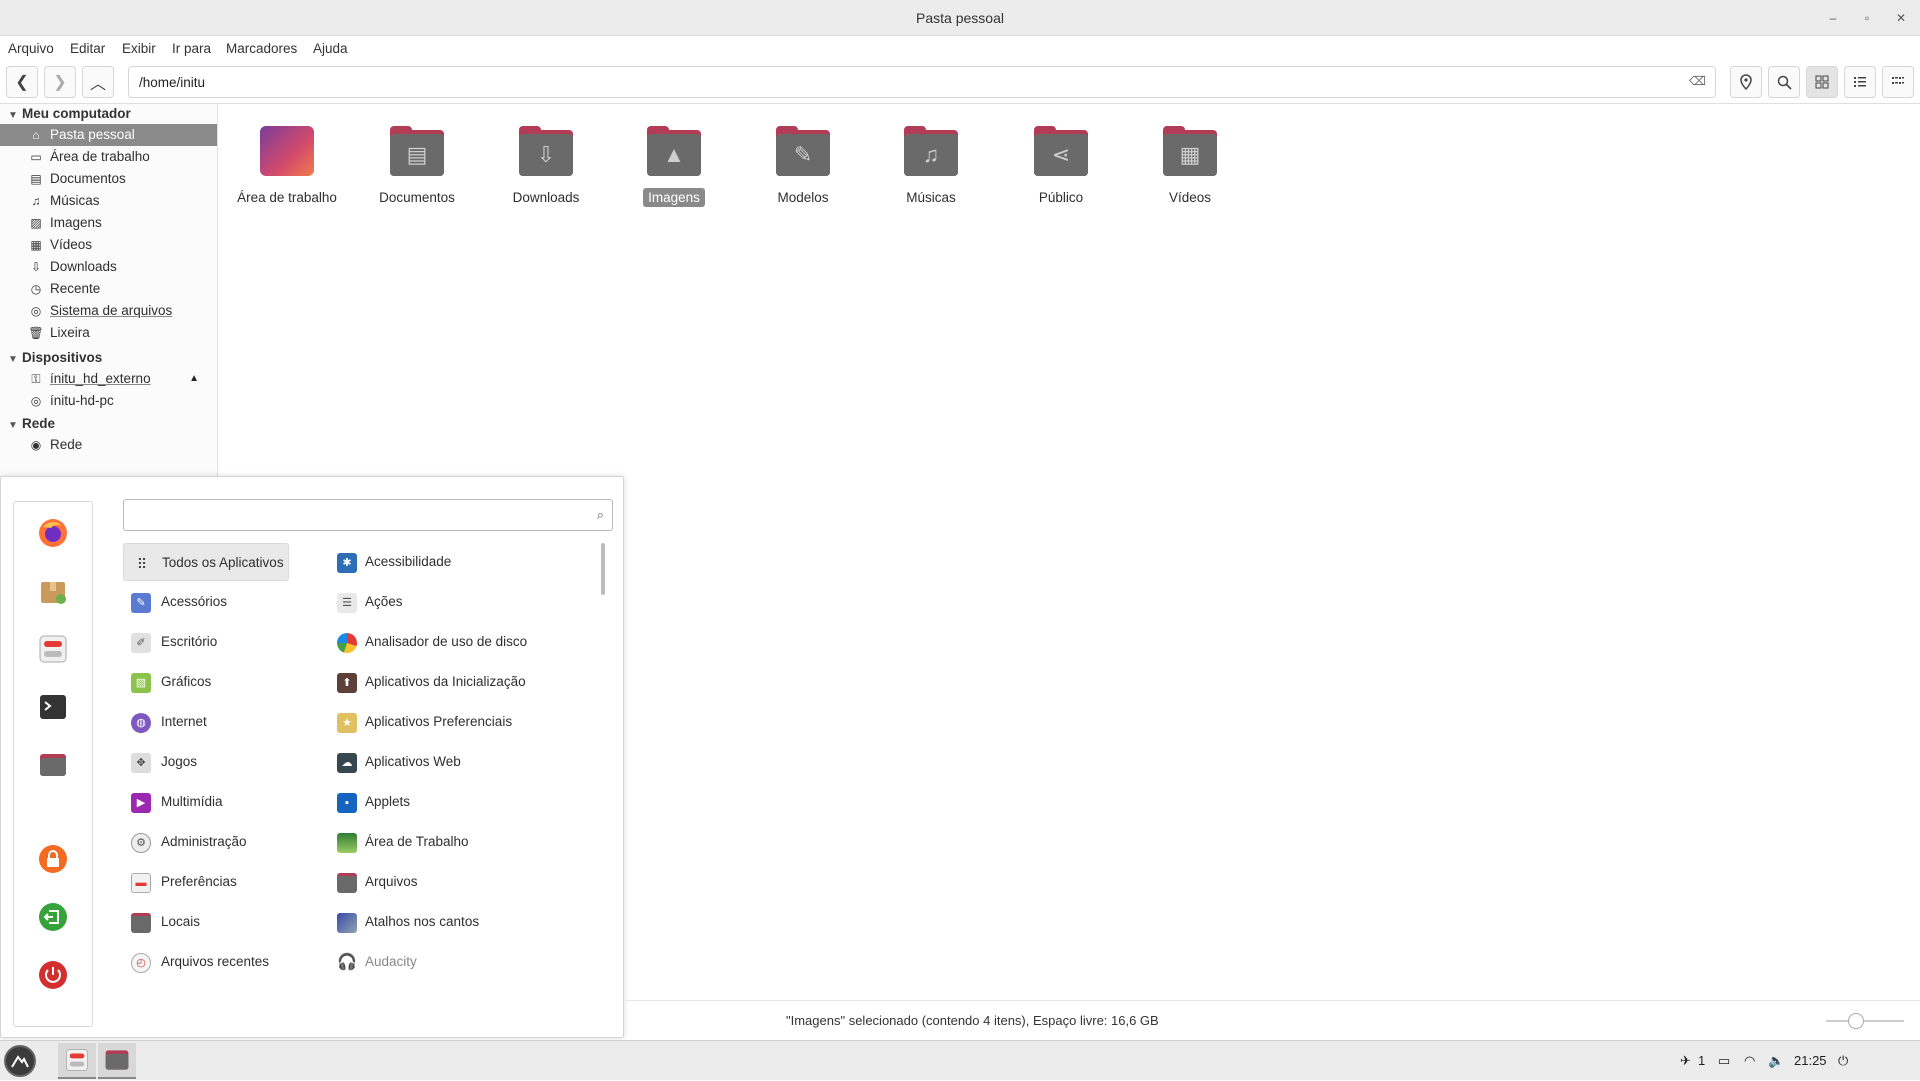 The width and height of the screenshot is (1920, 1081). What do you see at coordinates (13, 115) in the screenshot?
I see `chevron-down-icon: ▼` at bounding box center [13, 115].